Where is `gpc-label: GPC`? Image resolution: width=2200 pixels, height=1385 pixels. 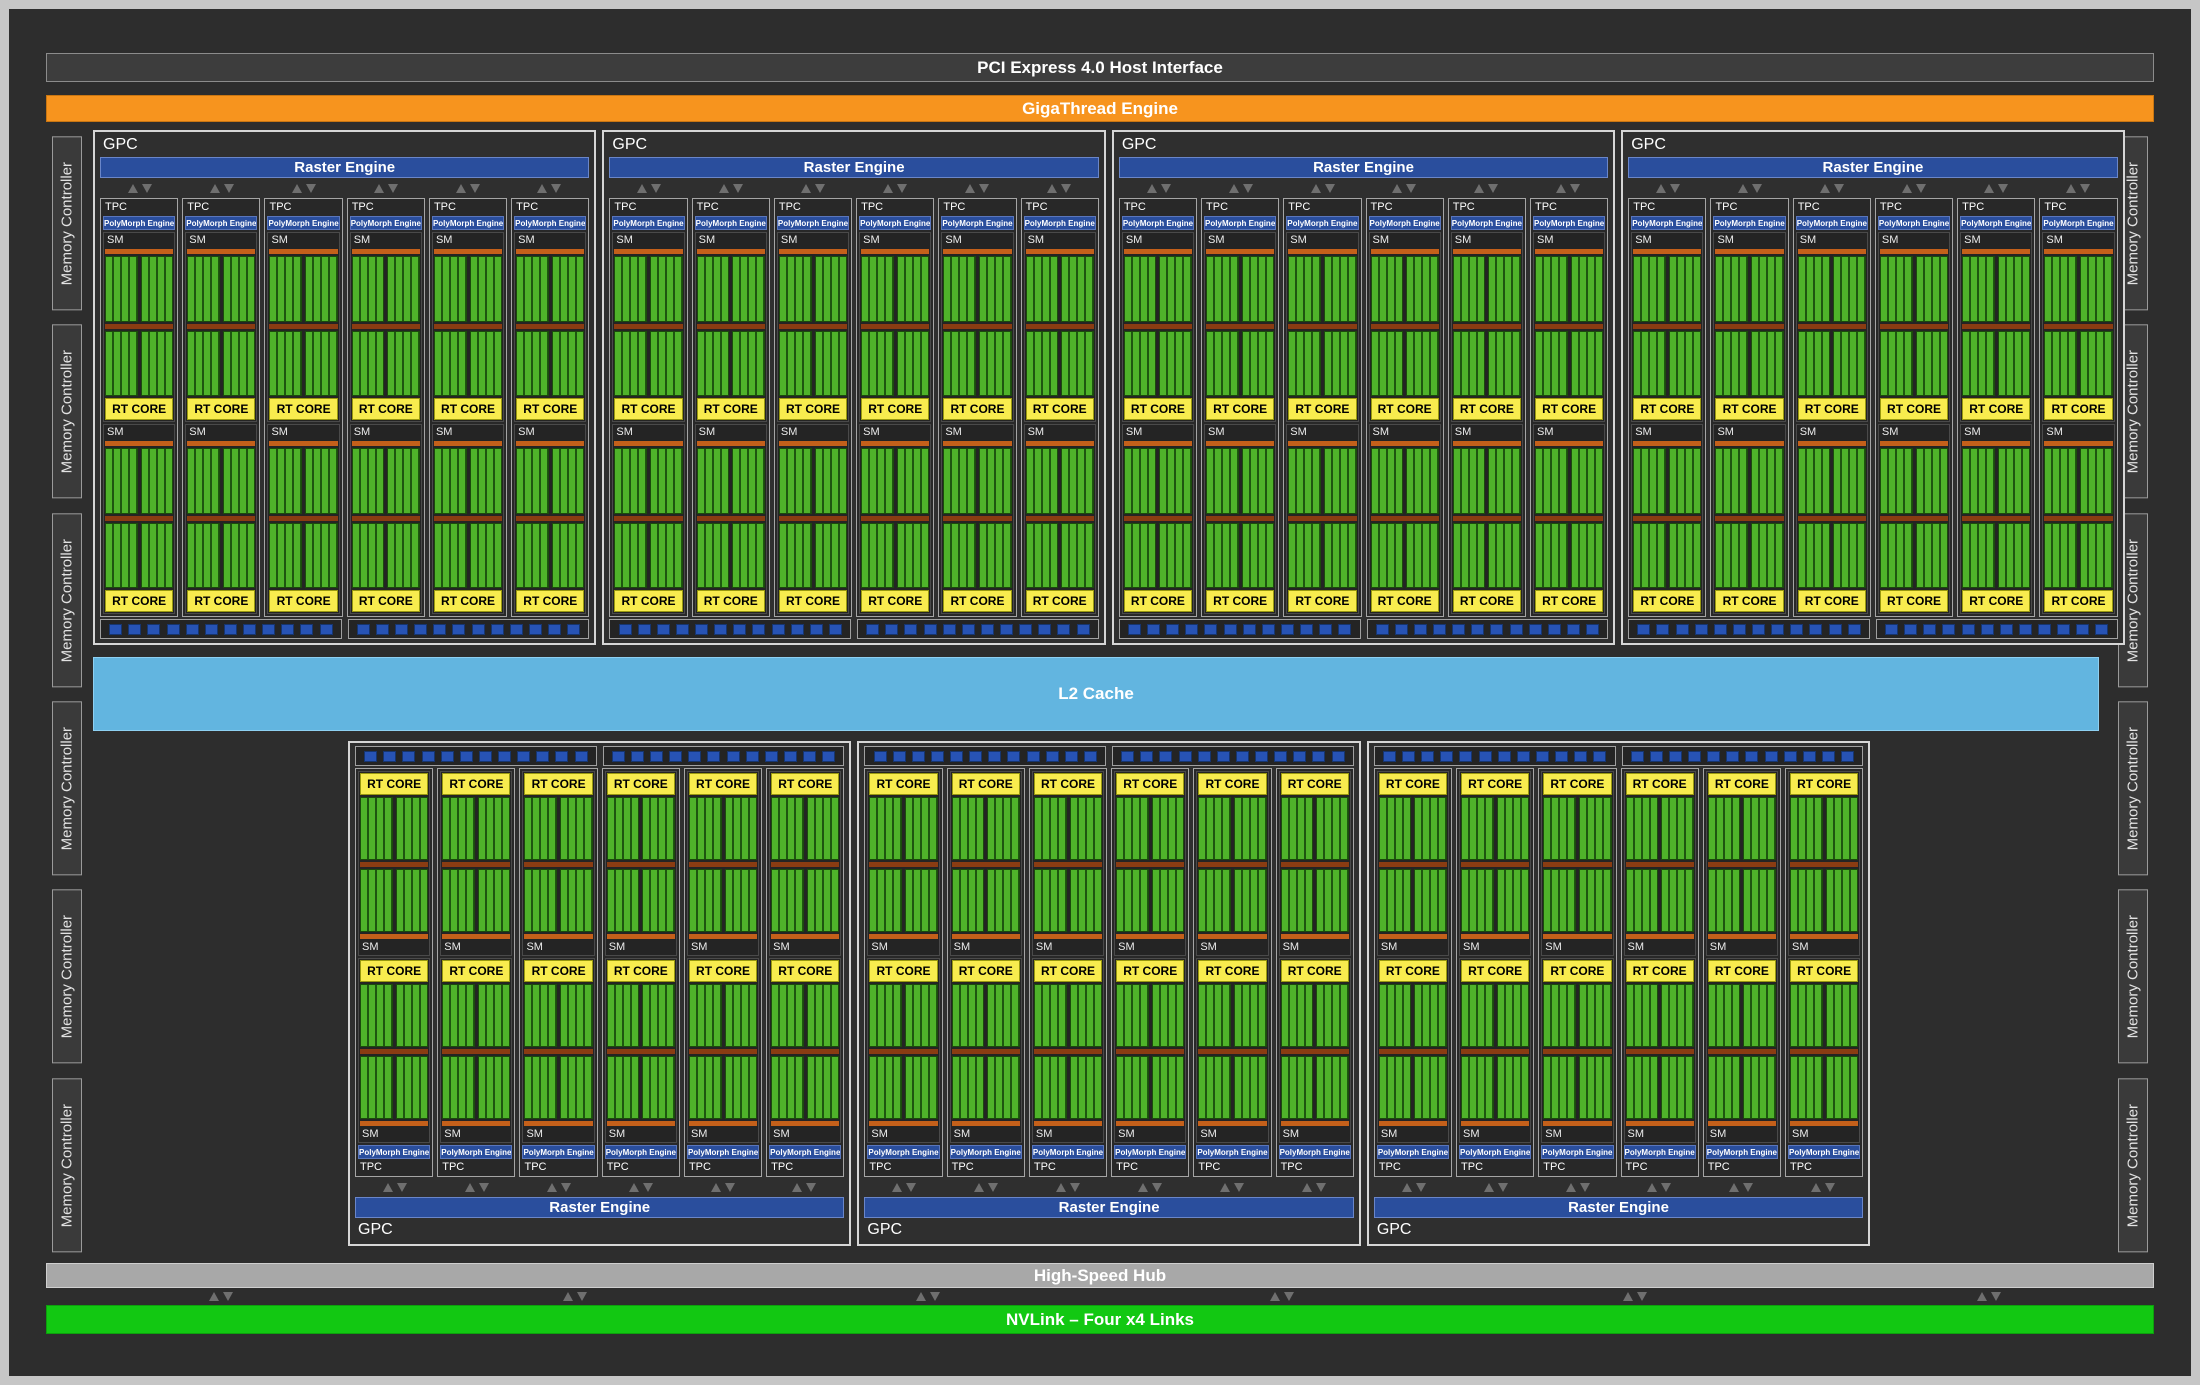 gpc-label: GPC is located at coordinates (375, 1229).